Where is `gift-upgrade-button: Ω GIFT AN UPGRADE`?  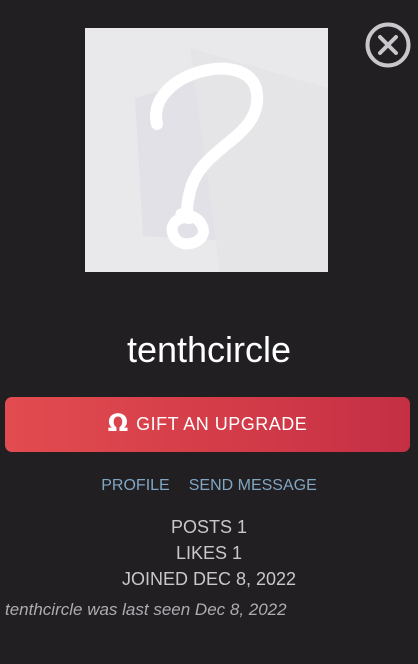 gift-upgrade-button: Ω GIFT AN UPGRADE is located at coordinates (207, 424).